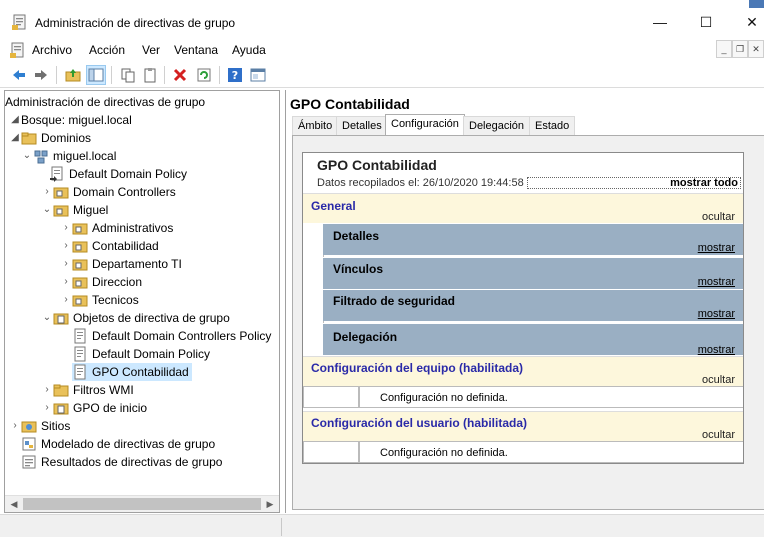 The height and width of the screenshot is (537, 764). What do you see at coordinates (258, 75) in the screenshot?
I see `properties-icon` at bounding box center [258, 75].